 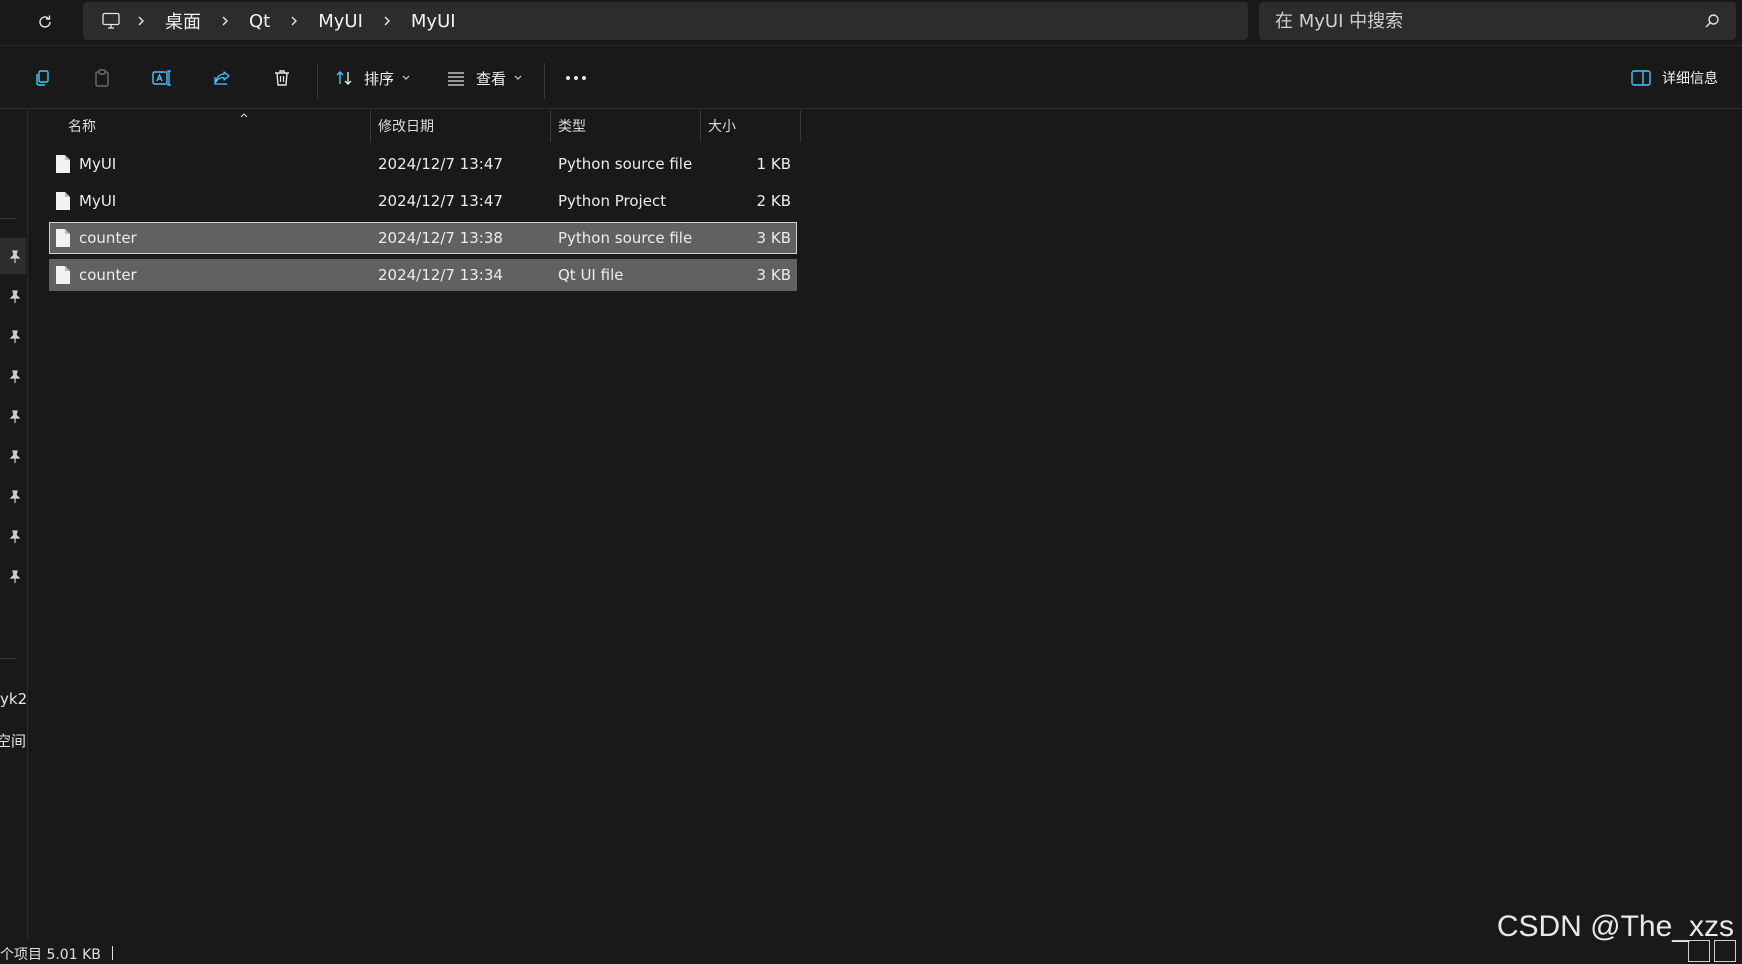 I want to click on navigation-pane: yk2 空间, so click(x=14, y=525).